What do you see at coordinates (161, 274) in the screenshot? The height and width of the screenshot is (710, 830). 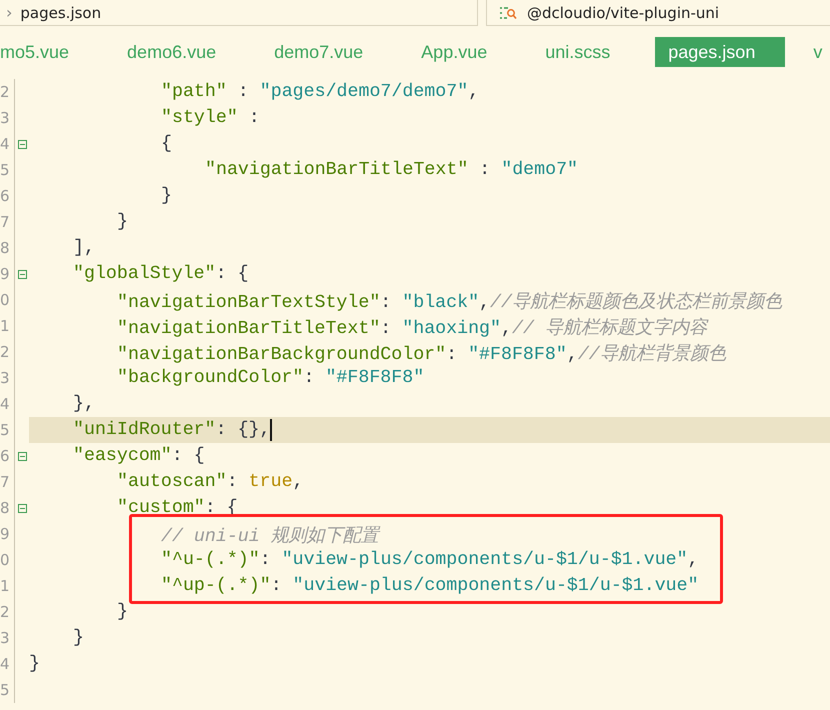 I see `code-line: "globalStyle": {` at bounding box center [161, 274].